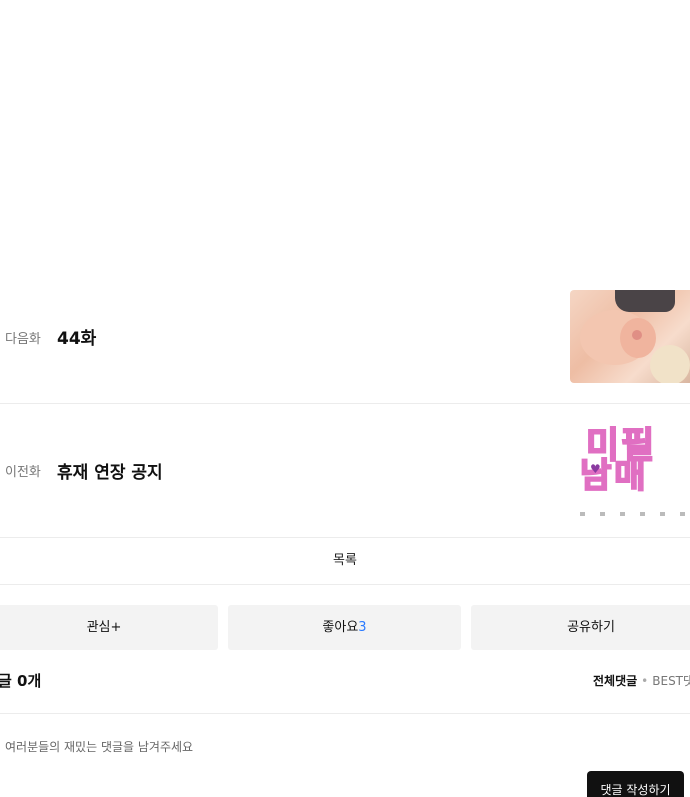 This screenshot has height=797, width=690. Describe the element at coordinates (595, 469) in the screenshot. I see `heart-icon: ♥` at that location.